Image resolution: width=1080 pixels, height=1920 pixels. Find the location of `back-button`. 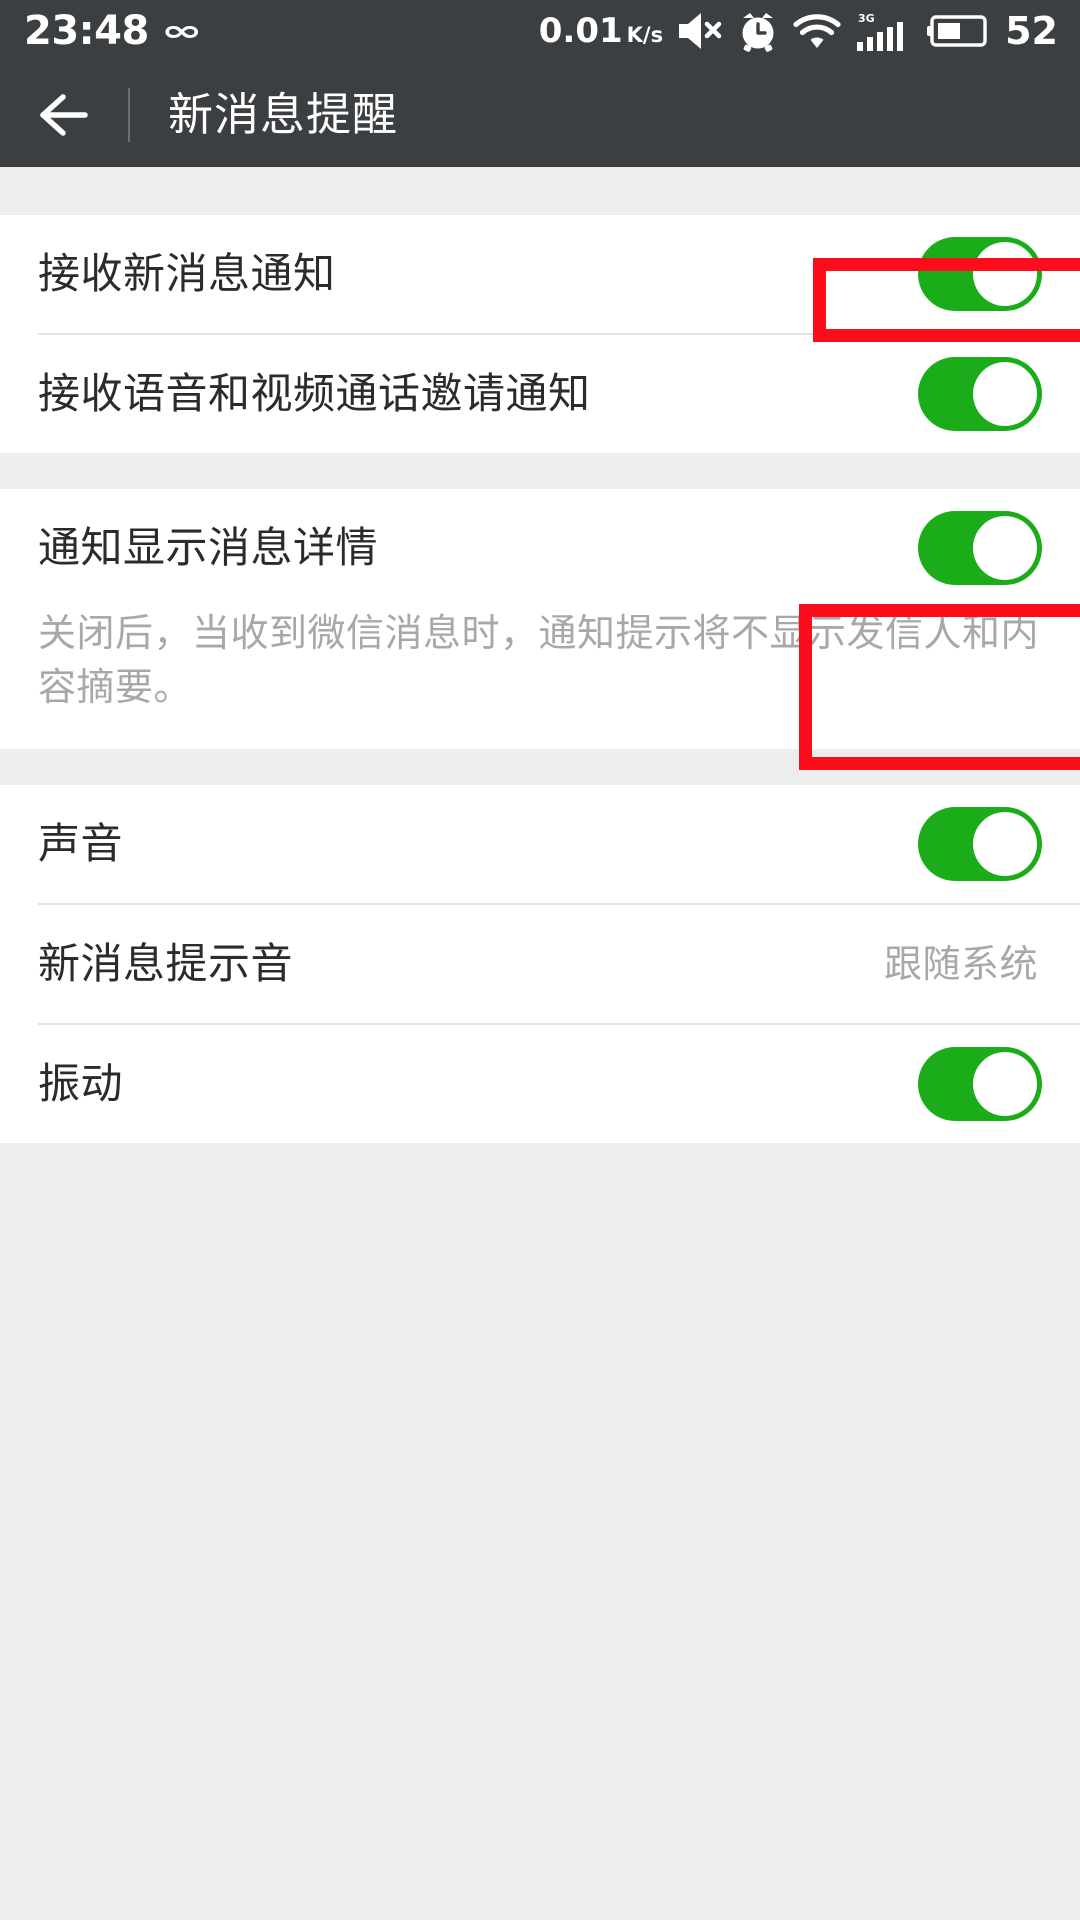

back-button is located at coordinates (64, 114).